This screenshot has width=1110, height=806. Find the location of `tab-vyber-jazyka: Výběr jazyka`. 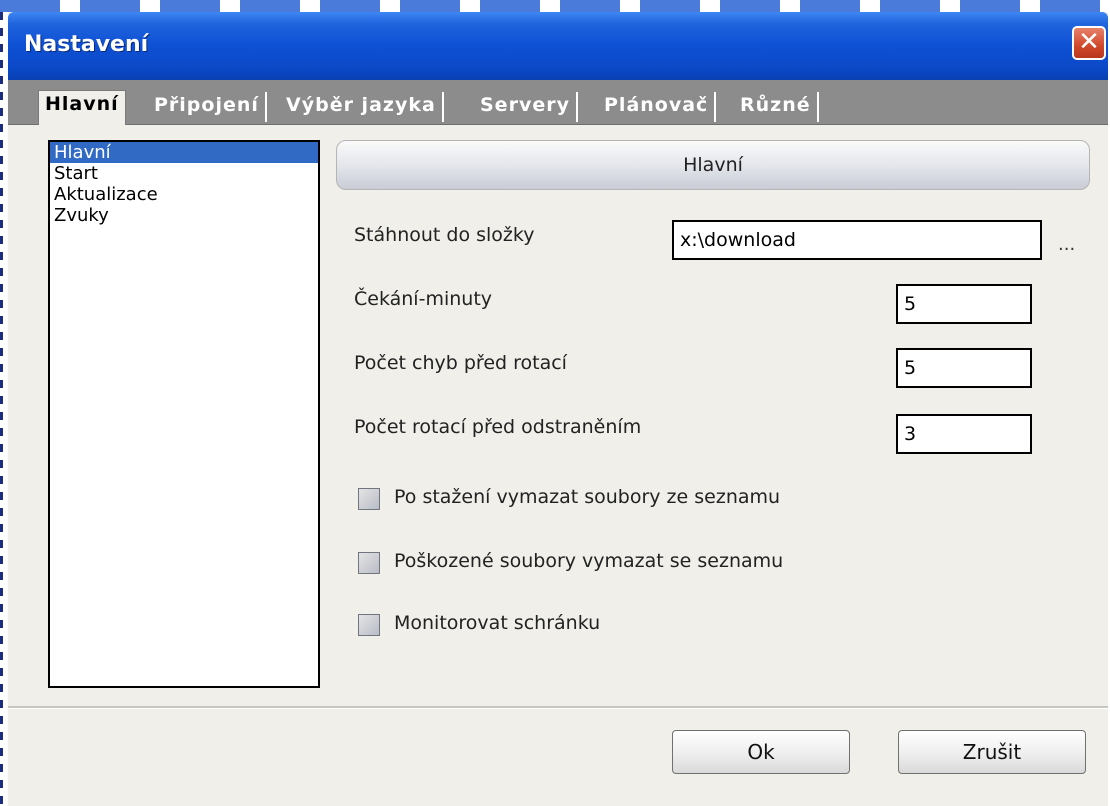

tab-vyber-jazyka: Výběr jazyka is located at coordinates (362, 107).